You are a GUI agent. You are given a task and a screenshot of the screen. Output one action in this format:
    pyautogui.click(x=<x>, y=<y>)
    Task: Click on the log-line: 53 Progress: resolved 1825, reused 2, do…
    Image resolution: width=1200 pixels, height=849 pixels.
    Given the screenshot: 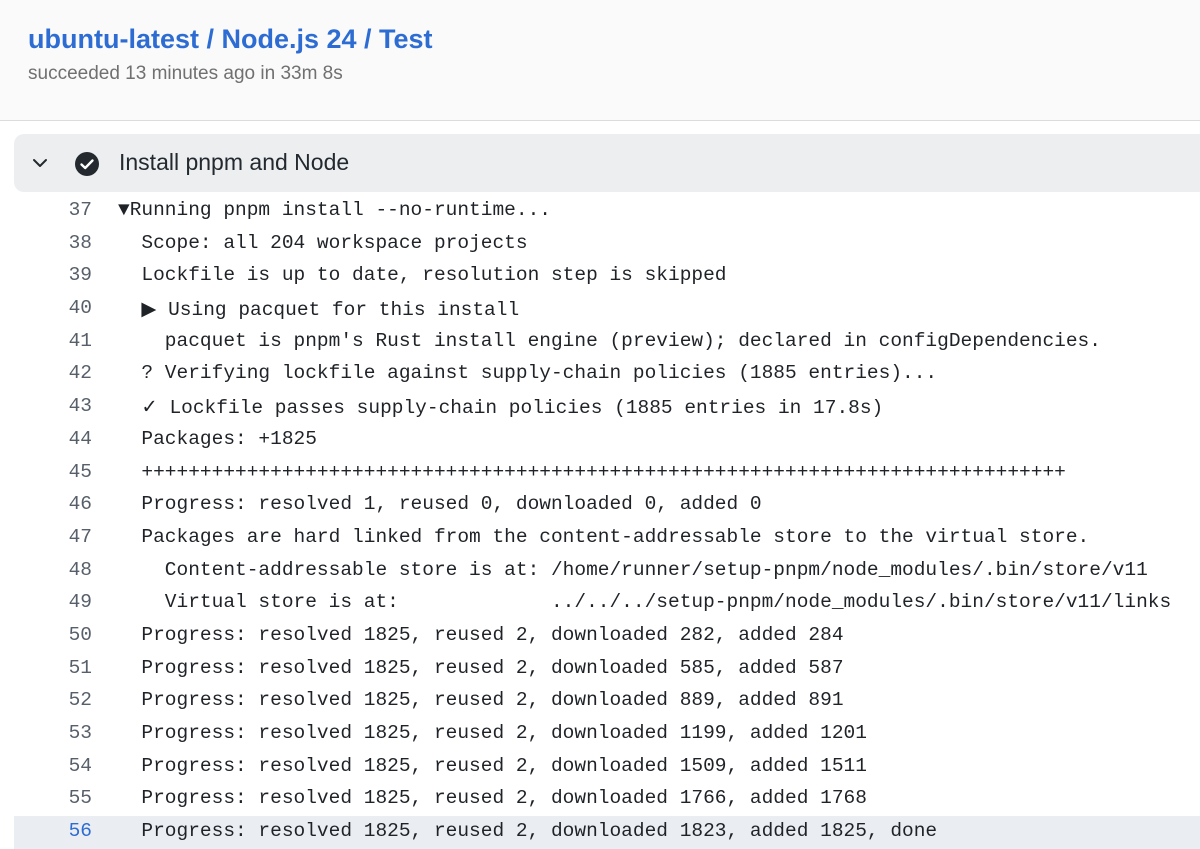 What is the action you would take?
    pyautogui.click(x=607, y=734)
    